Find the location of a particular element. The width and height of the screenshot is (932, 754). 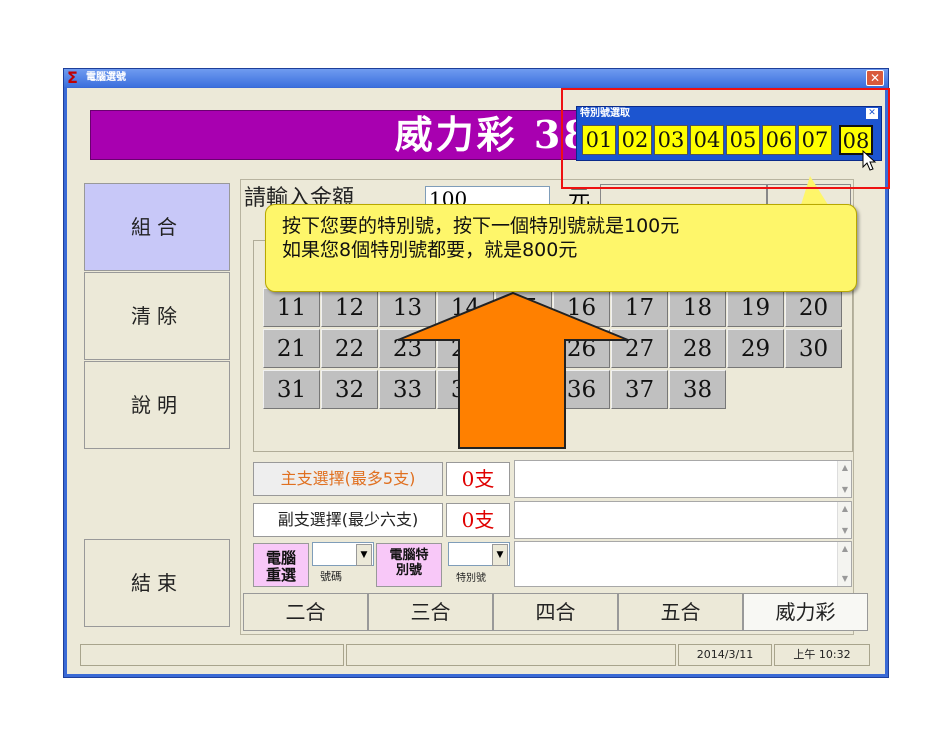

number-cell: 29 is located at coordinates (755, 348).